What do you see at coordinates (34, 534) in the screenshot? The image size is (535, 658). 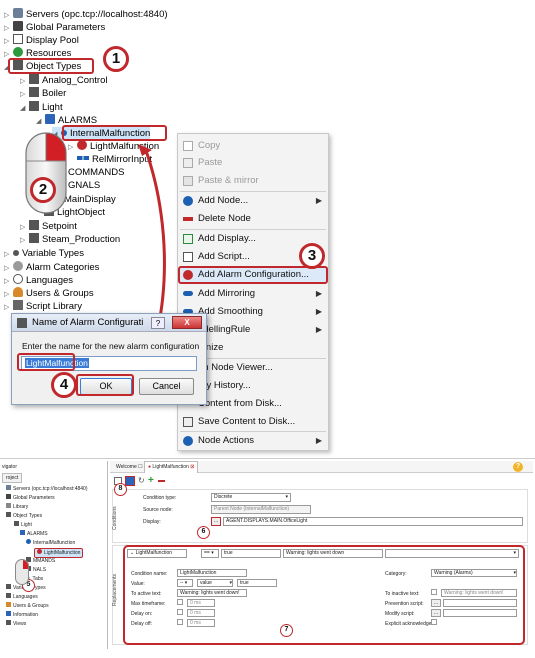 I see `navigator-item: ALARMS` at bounding box center [34, 534].